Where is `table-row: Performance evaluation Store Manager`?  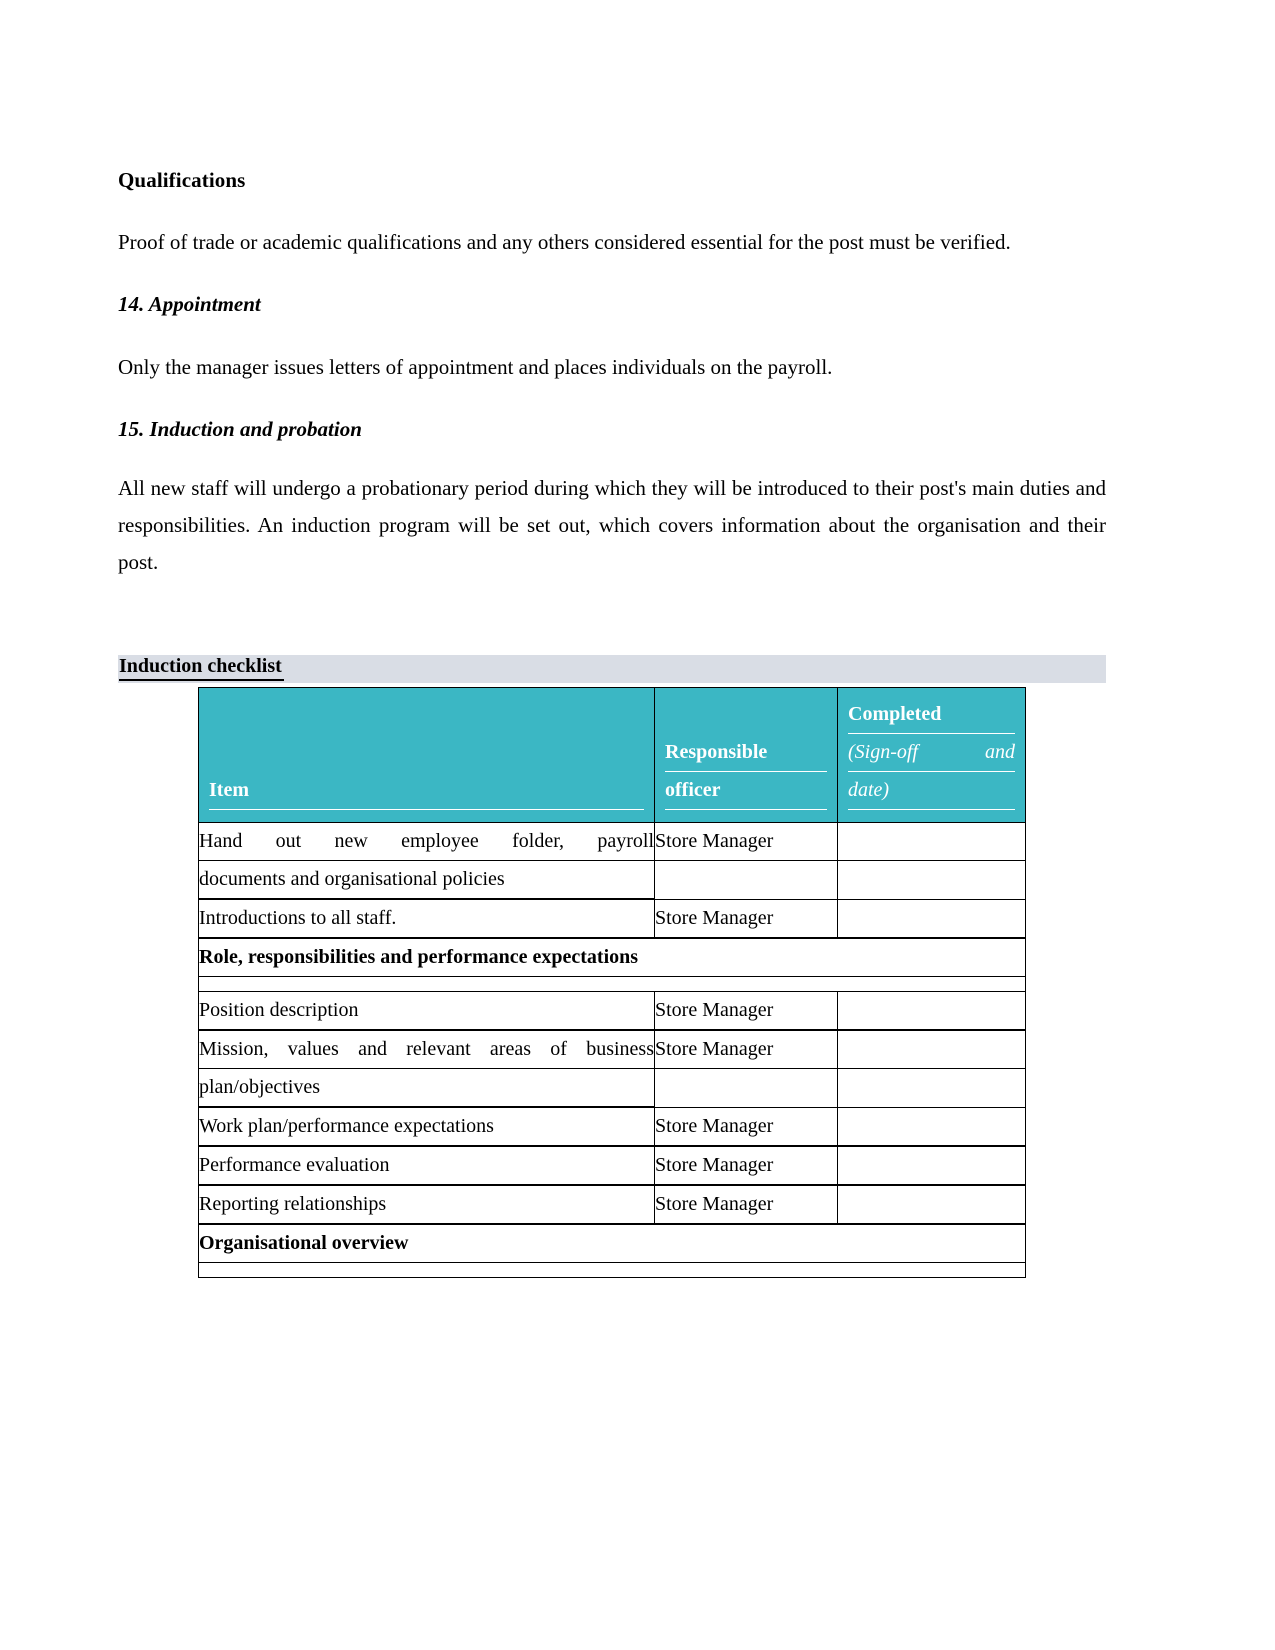
table-row: Performance evaluation Store Manager is located at coordinates (612, 1166).